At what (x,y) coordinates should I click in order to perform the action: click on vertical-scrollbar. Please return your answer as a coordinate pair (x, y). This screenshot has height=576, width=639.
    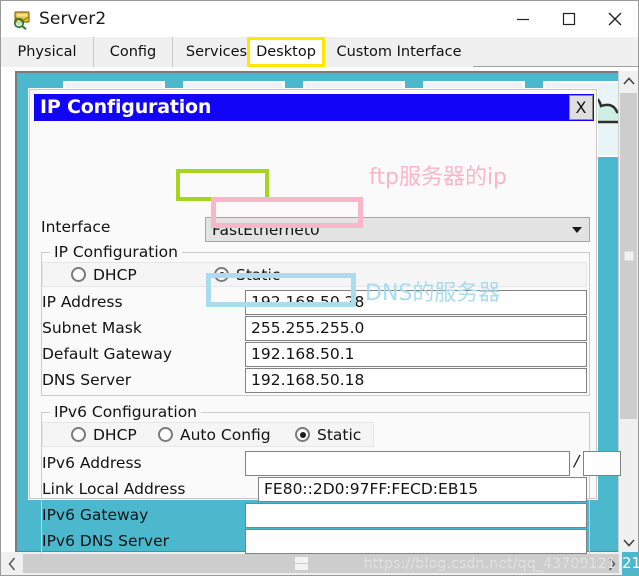
    Looking at the image, I should click on (628, 312).